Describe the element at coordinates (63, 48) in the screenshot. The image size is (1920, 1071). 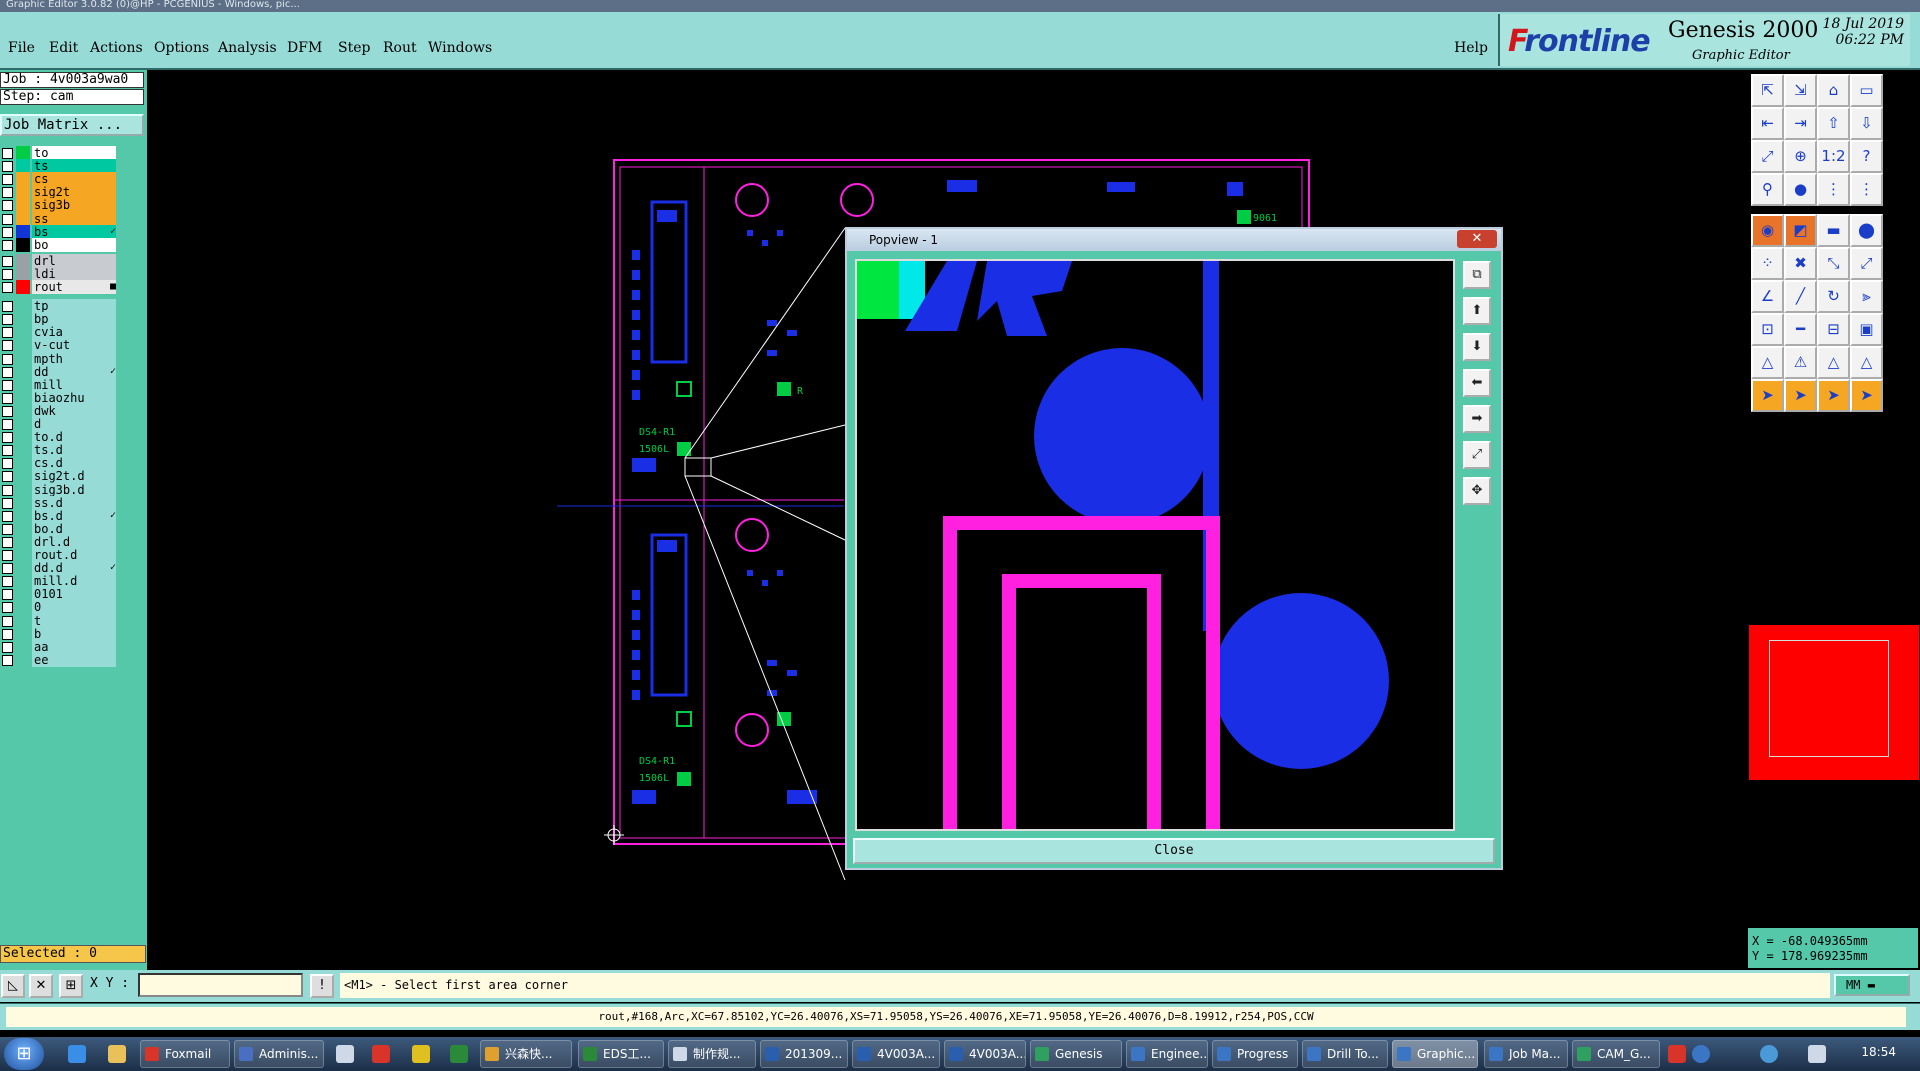
I see `menu-edit: Edit` at that location.